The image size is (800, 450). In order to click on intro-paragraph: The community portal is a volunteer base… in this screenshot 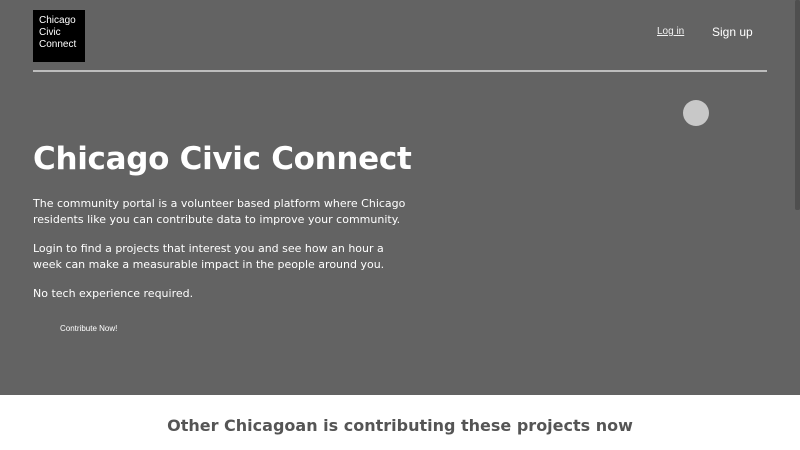, I will do `click(219, 211)`.